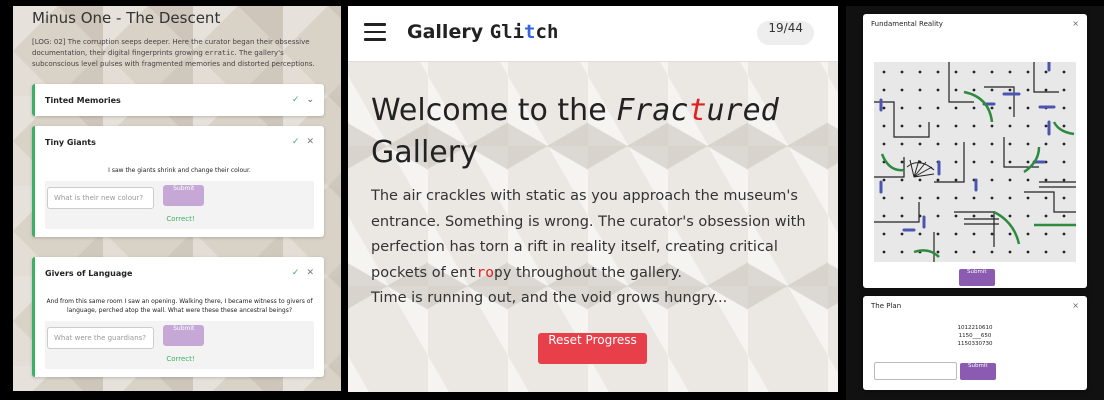 The image size is (1104, 400). Describe the element at coordinates (975, 162) in the screenshot. I see `maze-image` at that location.